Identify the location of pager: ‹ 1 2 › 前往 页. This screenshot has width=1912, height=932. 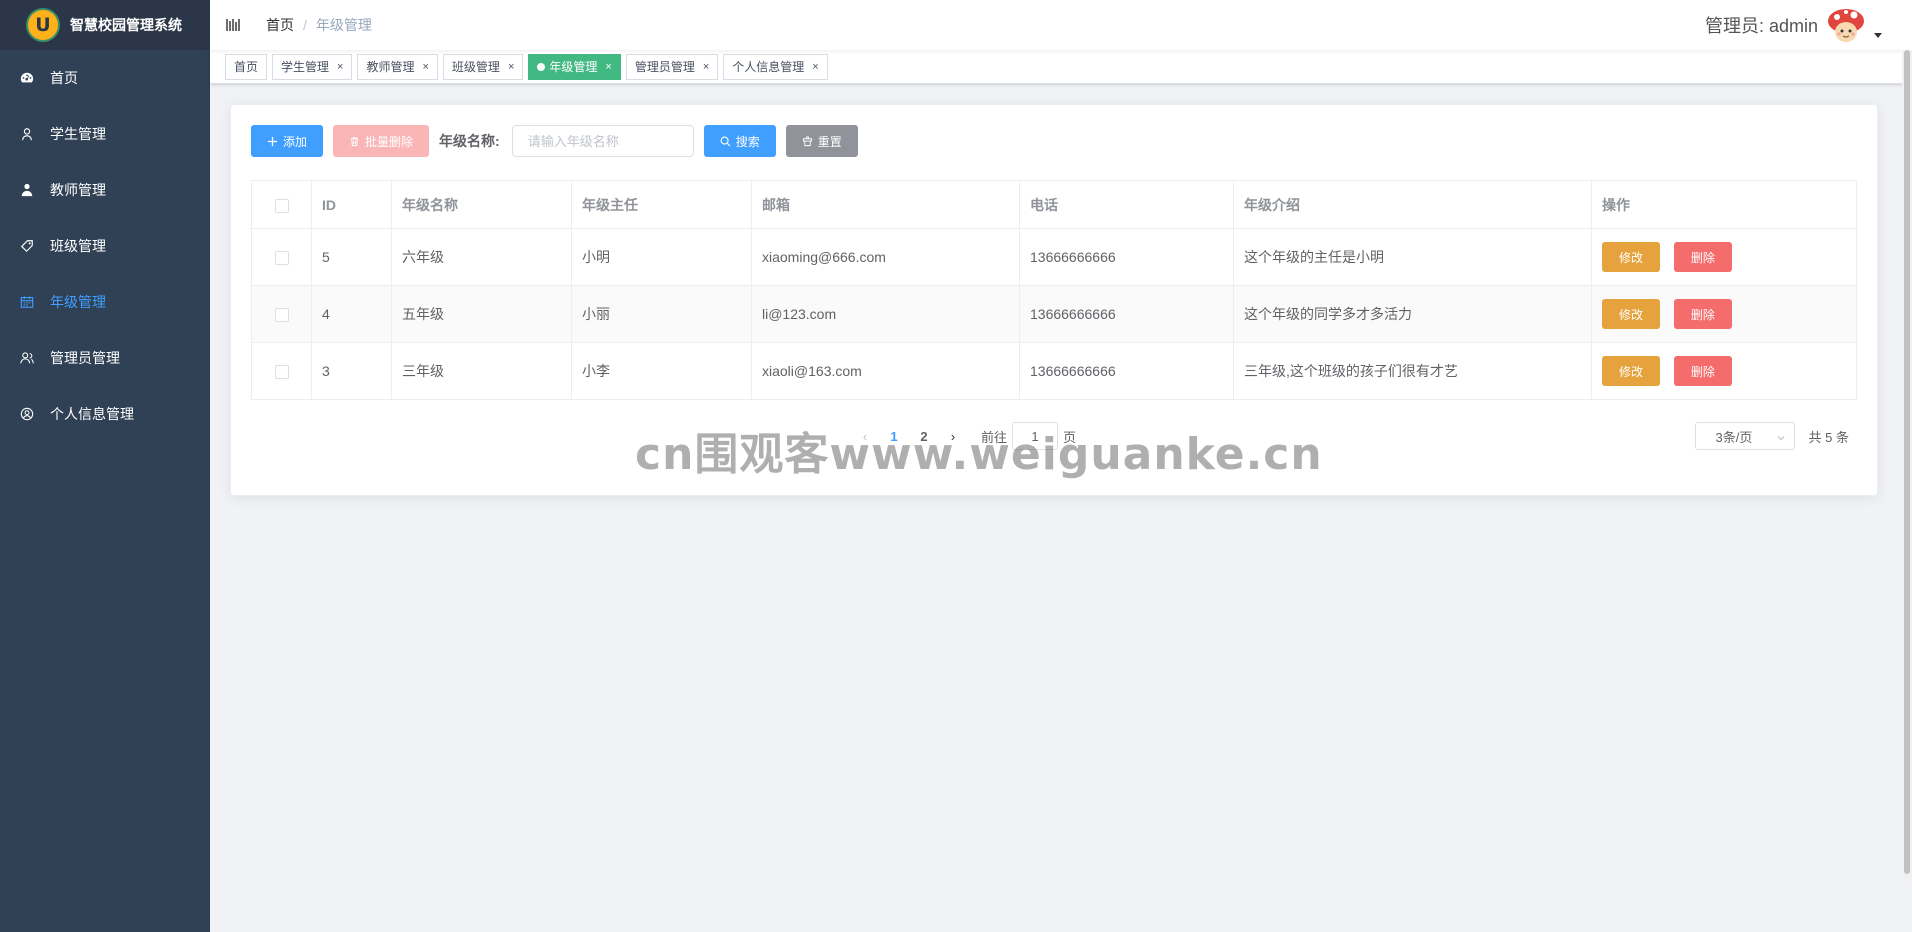
(963, 436).